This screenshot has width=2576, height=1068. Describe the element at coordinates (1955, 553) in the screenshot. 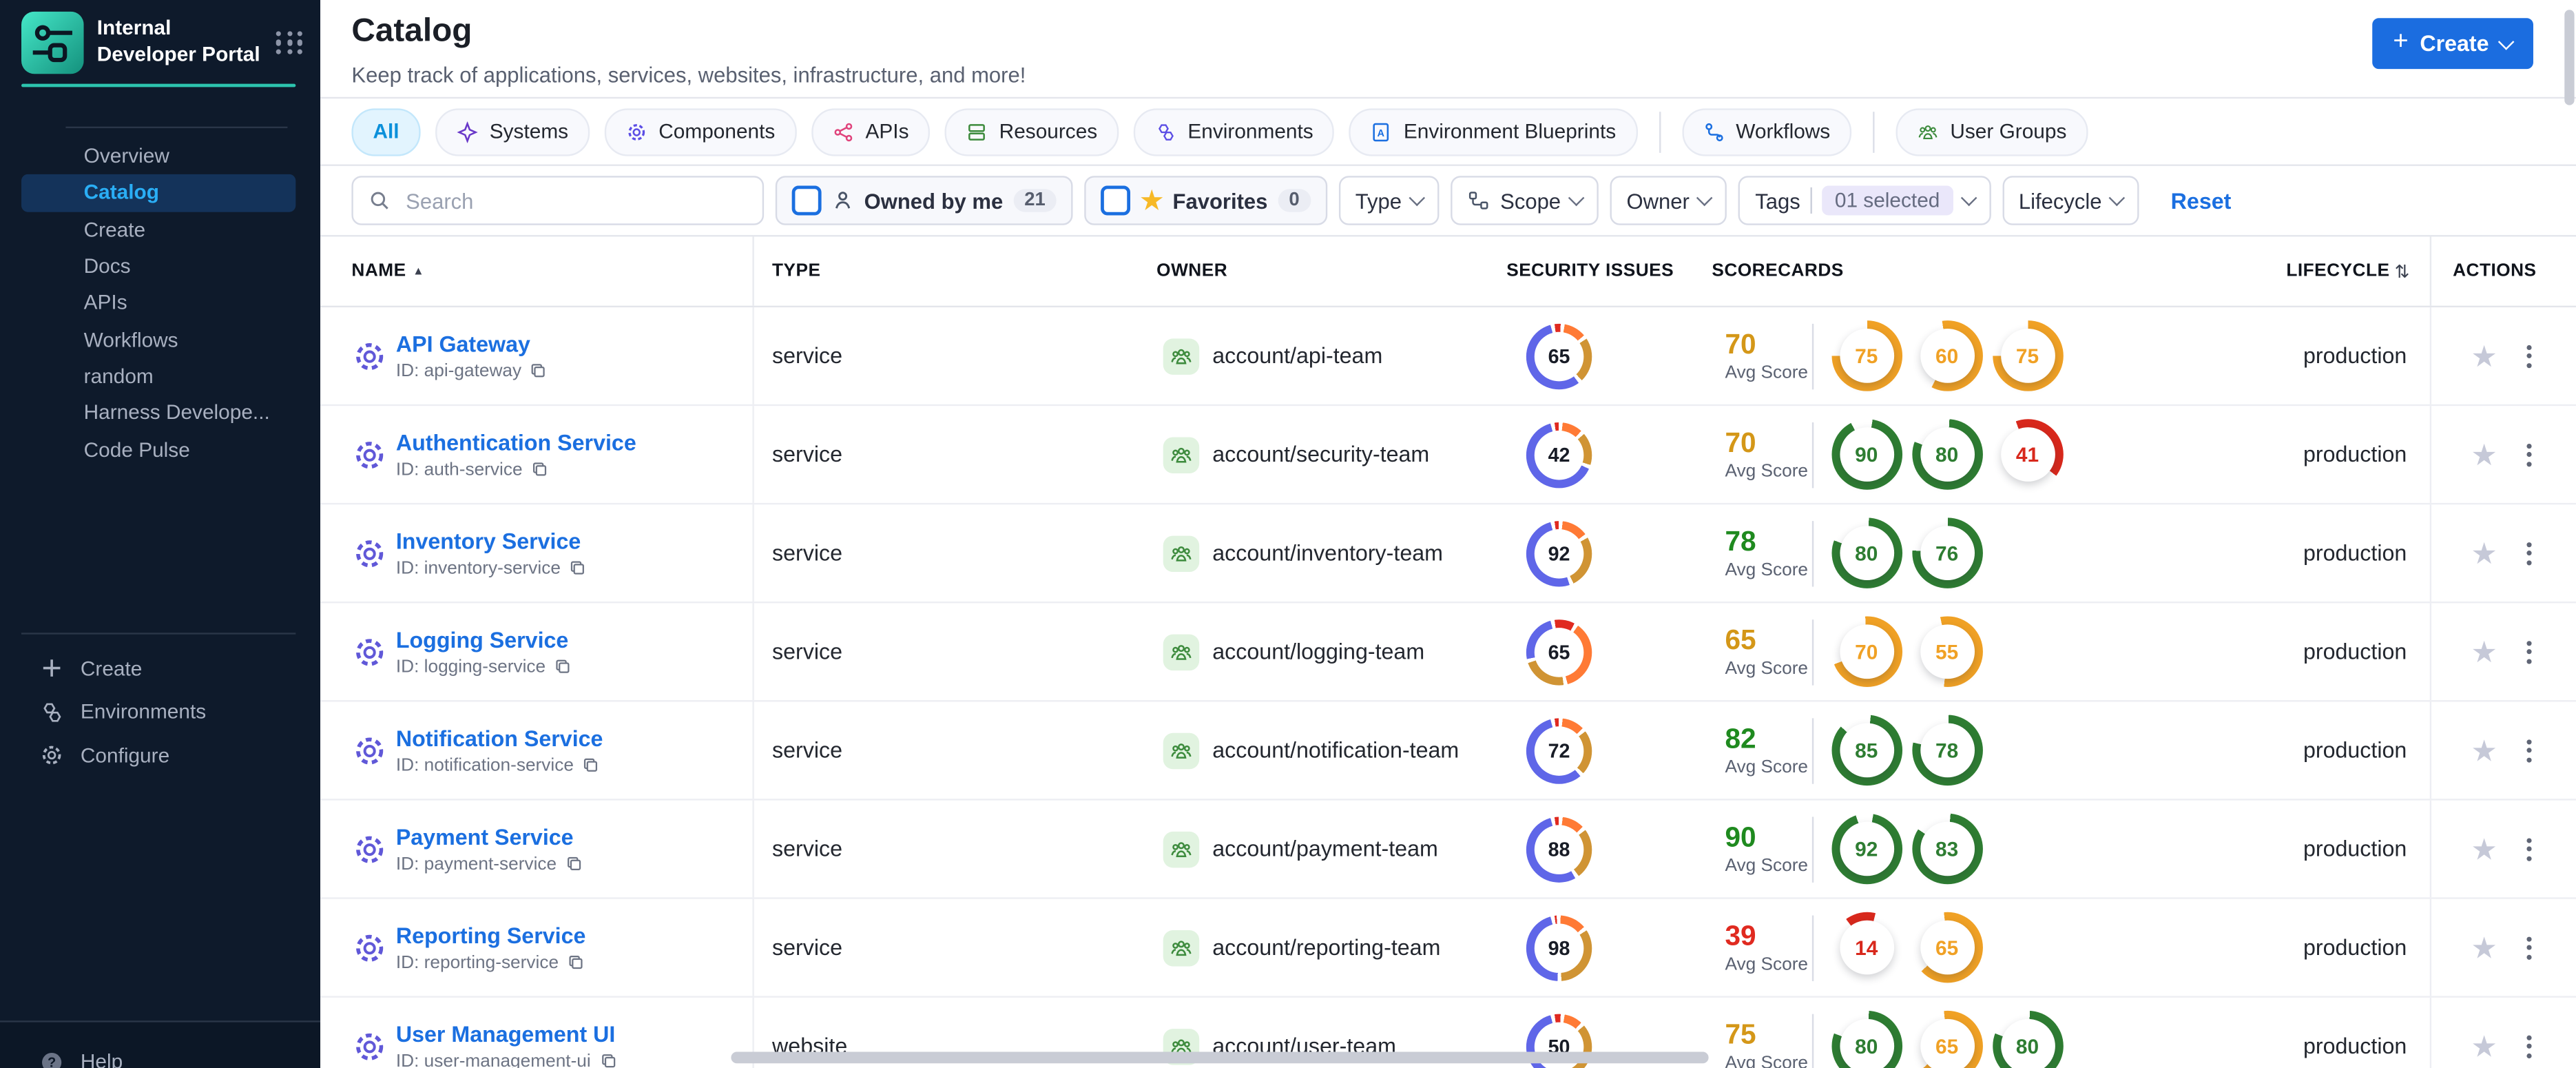

I see `scorecards-cell: 78 Avg Score 80 76` at that location.